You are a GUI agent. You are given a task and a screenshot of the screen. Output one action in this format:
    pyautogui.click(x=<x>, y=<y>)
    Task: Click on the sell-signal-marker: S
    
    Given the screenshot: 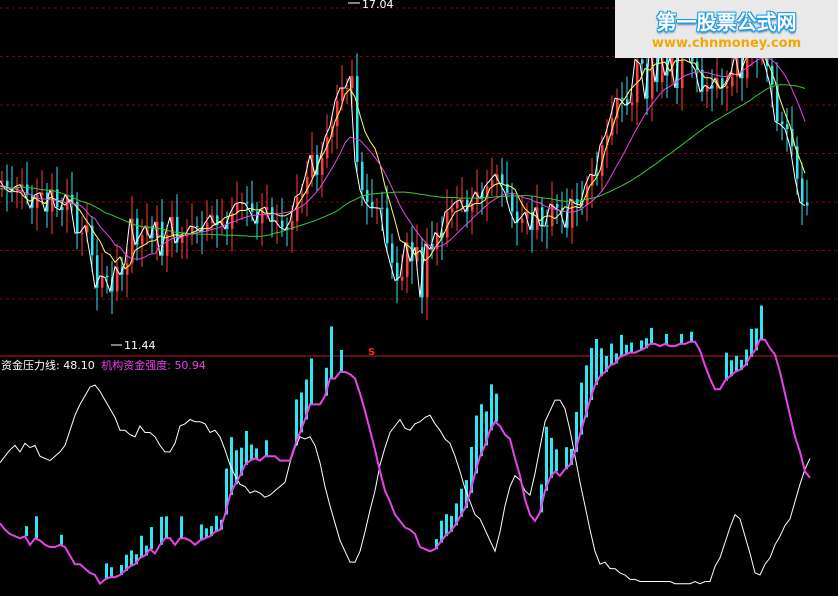 What is the action you would take?
    pyautogui.click(x=371, y=352)
    